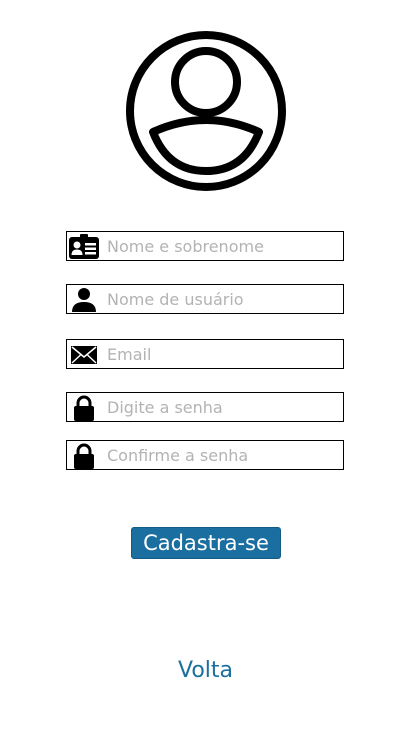  Describe the element at coordinates (206, 543) in the screenshot. I see `register-button: Cadastra-se` at that location.